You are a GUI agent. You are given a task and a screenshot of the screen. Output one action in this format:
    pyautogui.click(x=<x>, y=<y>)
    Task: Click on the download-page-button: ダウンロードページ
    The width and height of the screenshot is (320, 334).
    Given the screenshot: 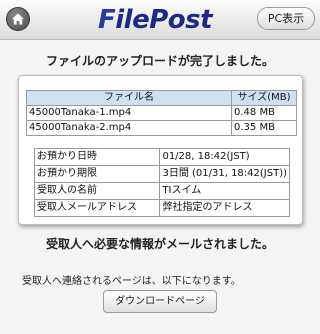 What is the action you would take?
    pyautogui.click(x=160, y=301)
    